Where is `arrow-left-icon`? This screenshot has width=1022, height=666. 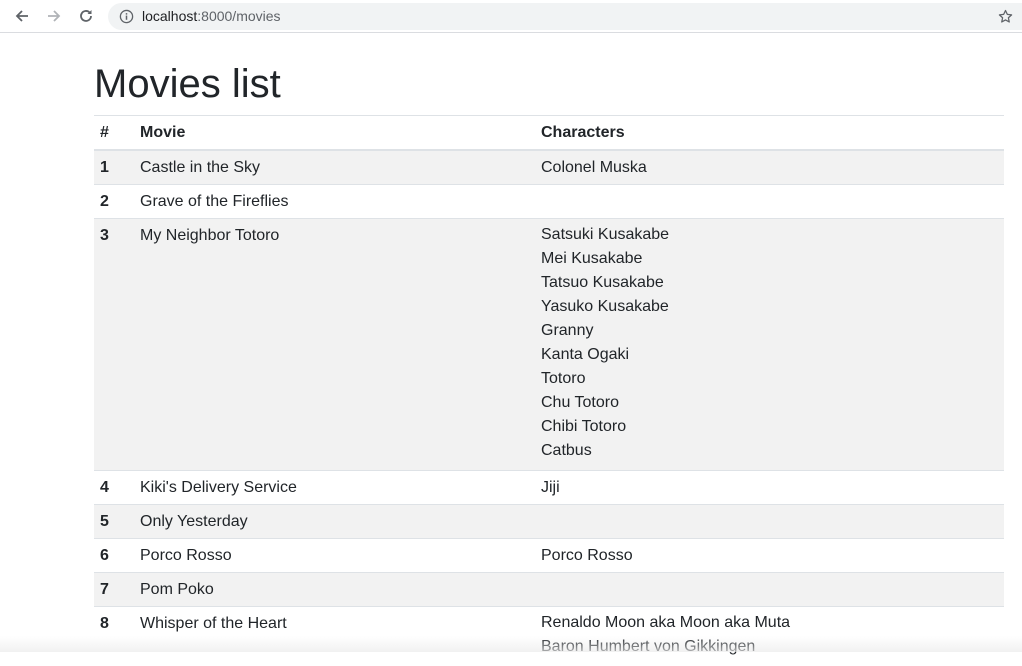 arrow-left-icon is located at coordinates (22, 16).